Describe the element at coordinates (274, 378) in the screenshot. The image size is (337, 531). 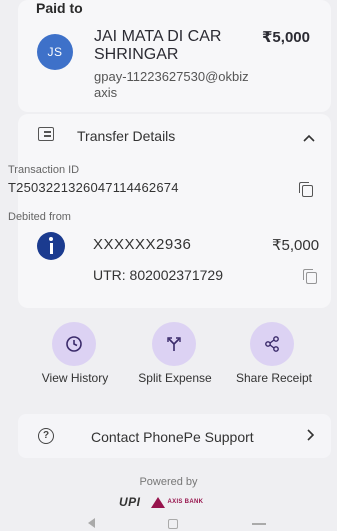
I see `share-receipt-label: Share Receipt` at that location.